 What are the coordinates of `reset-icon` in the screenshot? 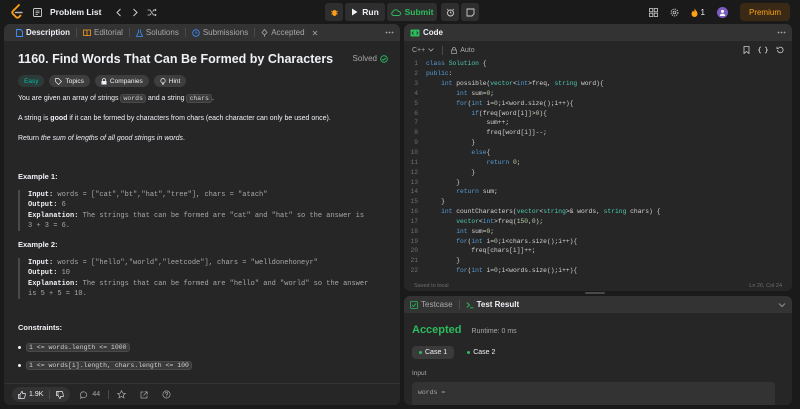 It's located at (780, 50).